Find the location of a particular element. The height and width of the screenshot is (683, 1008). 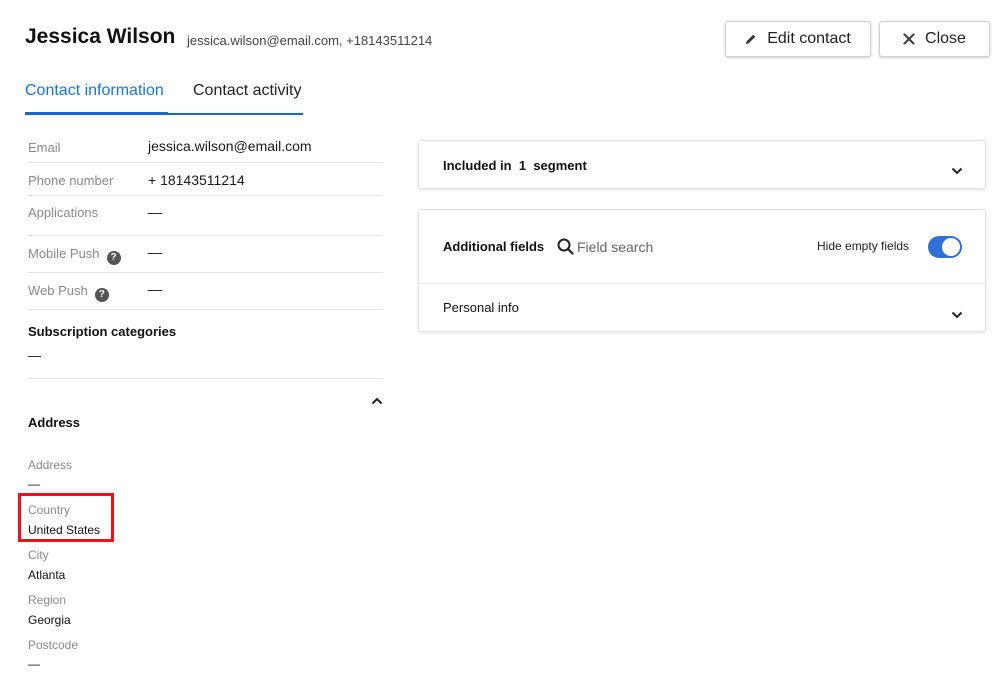

segments-suffix: segment is located at coordinates (560, 165).